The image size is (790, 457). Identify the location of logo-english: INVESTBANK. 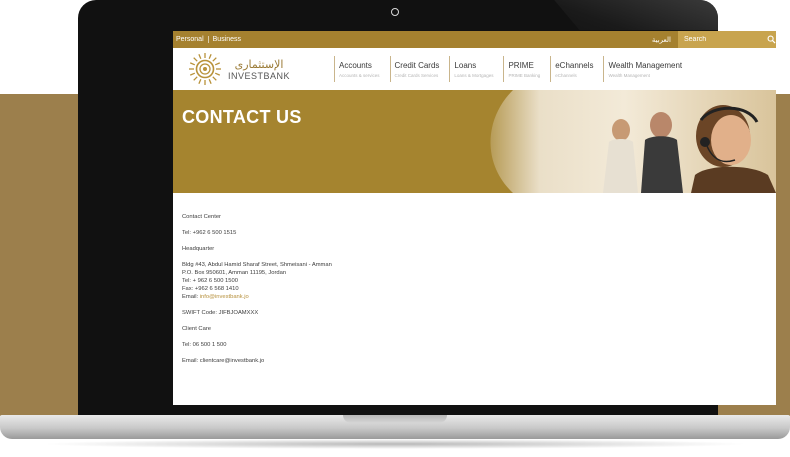
(259, 75).